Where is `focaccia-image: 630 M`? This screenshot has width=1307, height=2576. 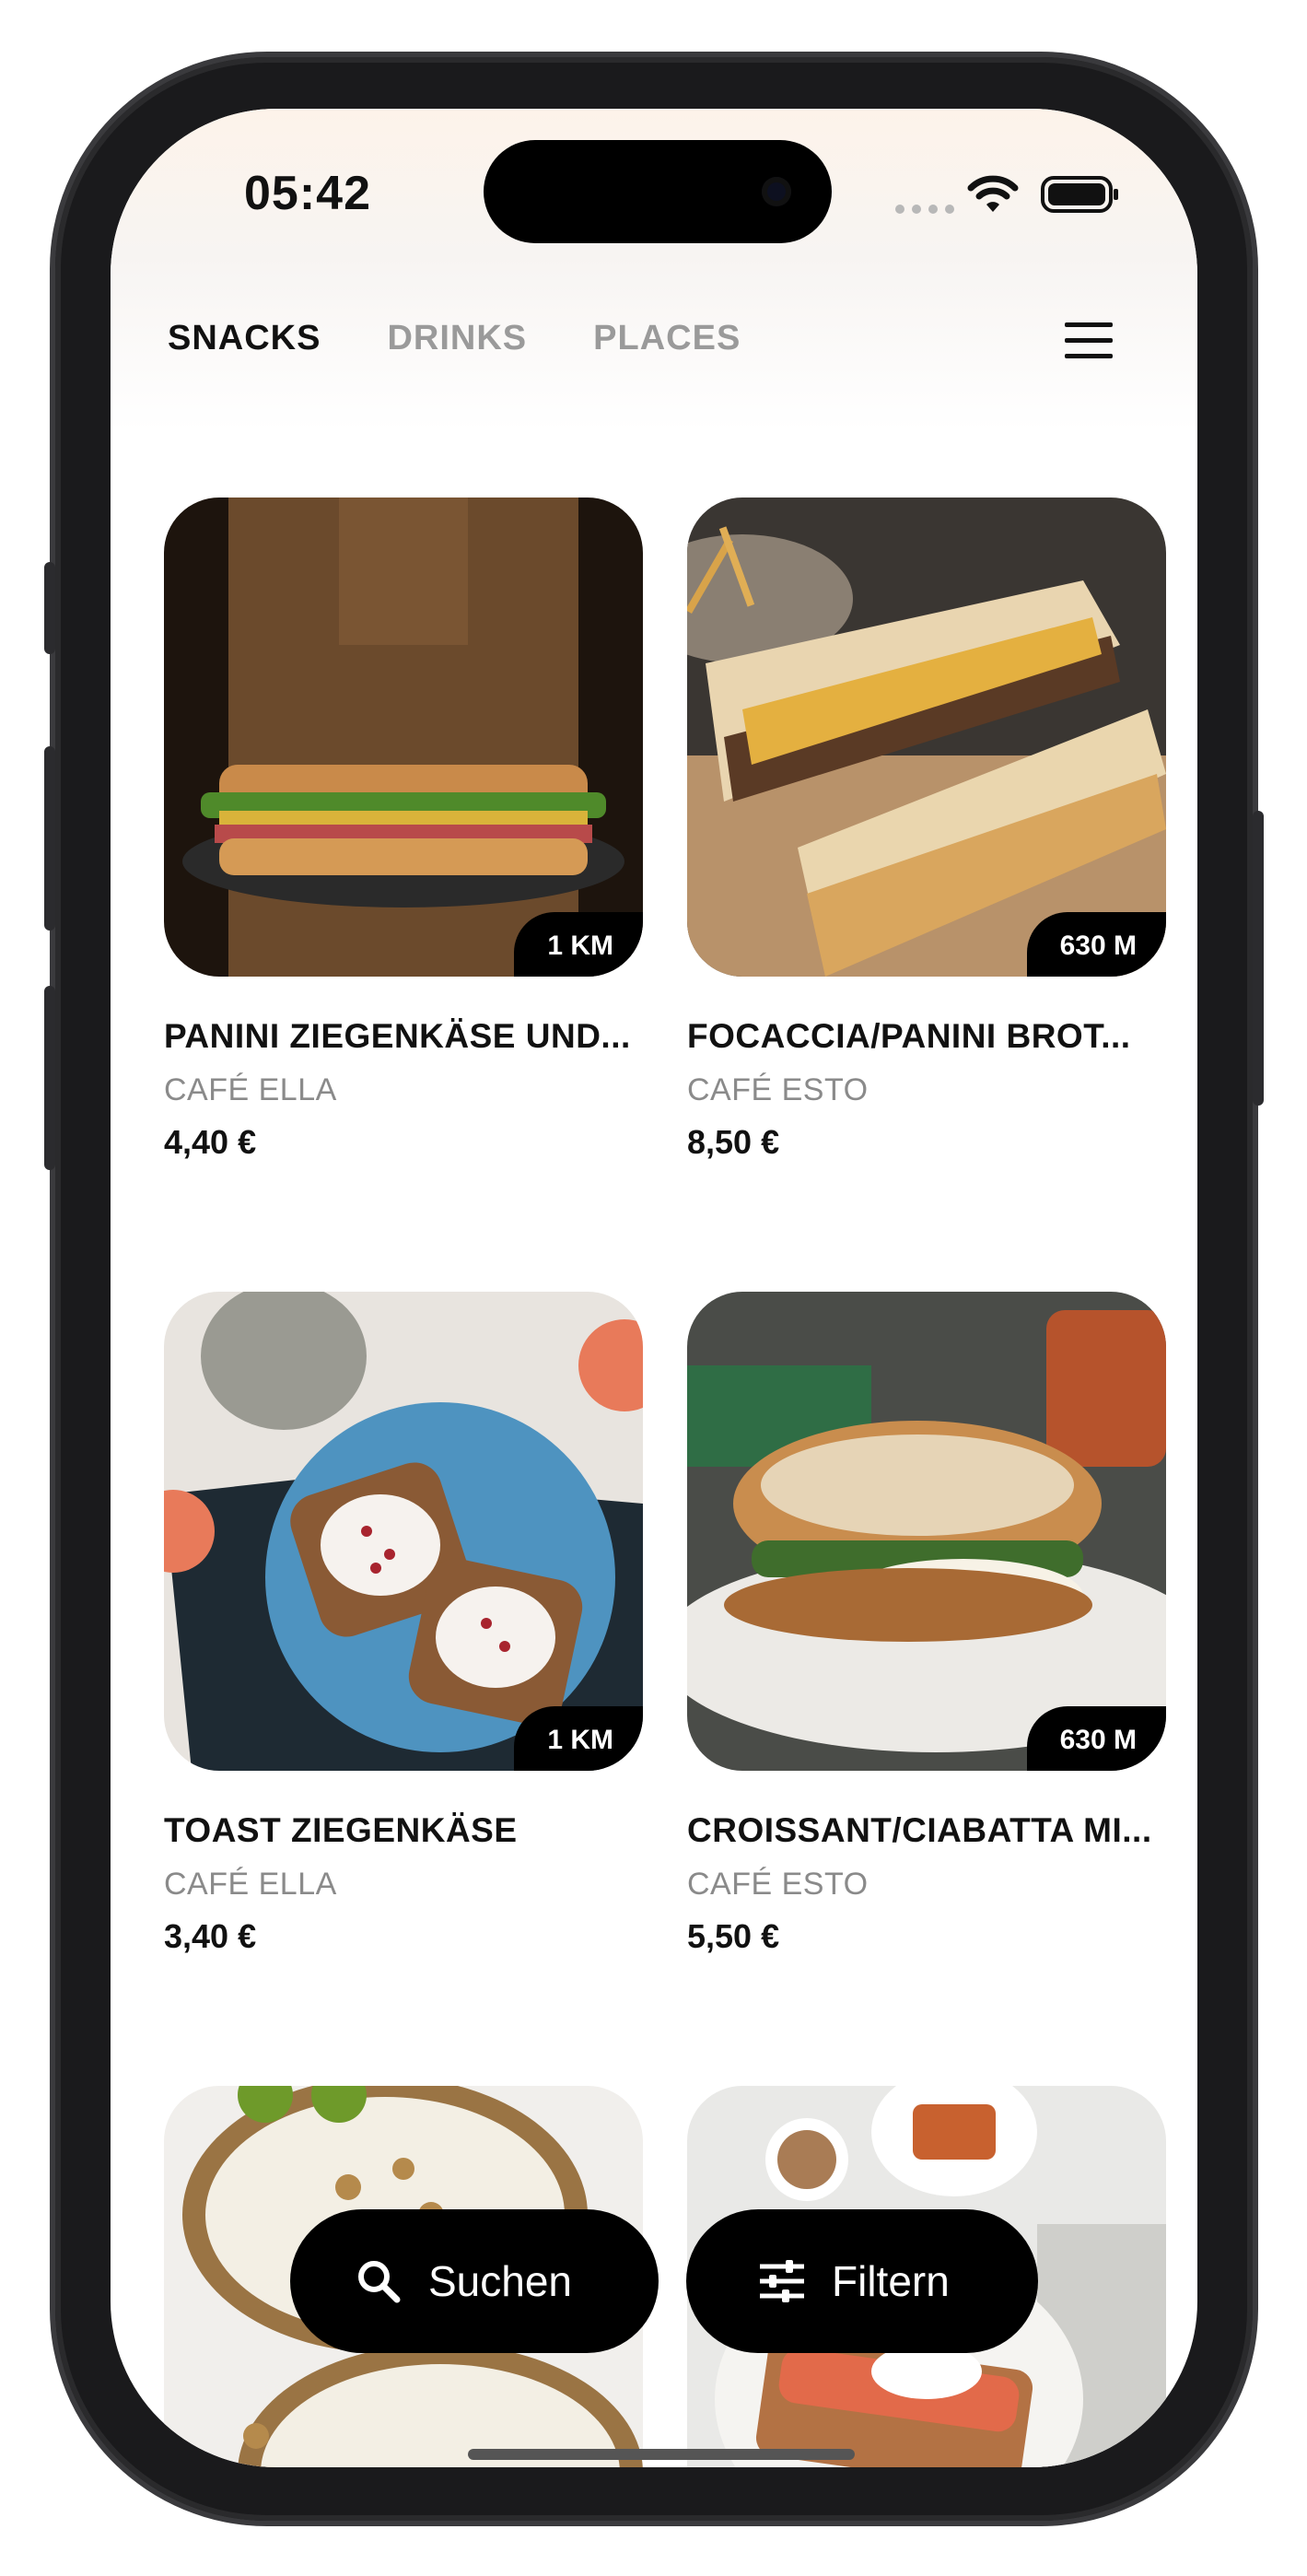
focaccia-image: 630 M is located at coordinates (927, 737).